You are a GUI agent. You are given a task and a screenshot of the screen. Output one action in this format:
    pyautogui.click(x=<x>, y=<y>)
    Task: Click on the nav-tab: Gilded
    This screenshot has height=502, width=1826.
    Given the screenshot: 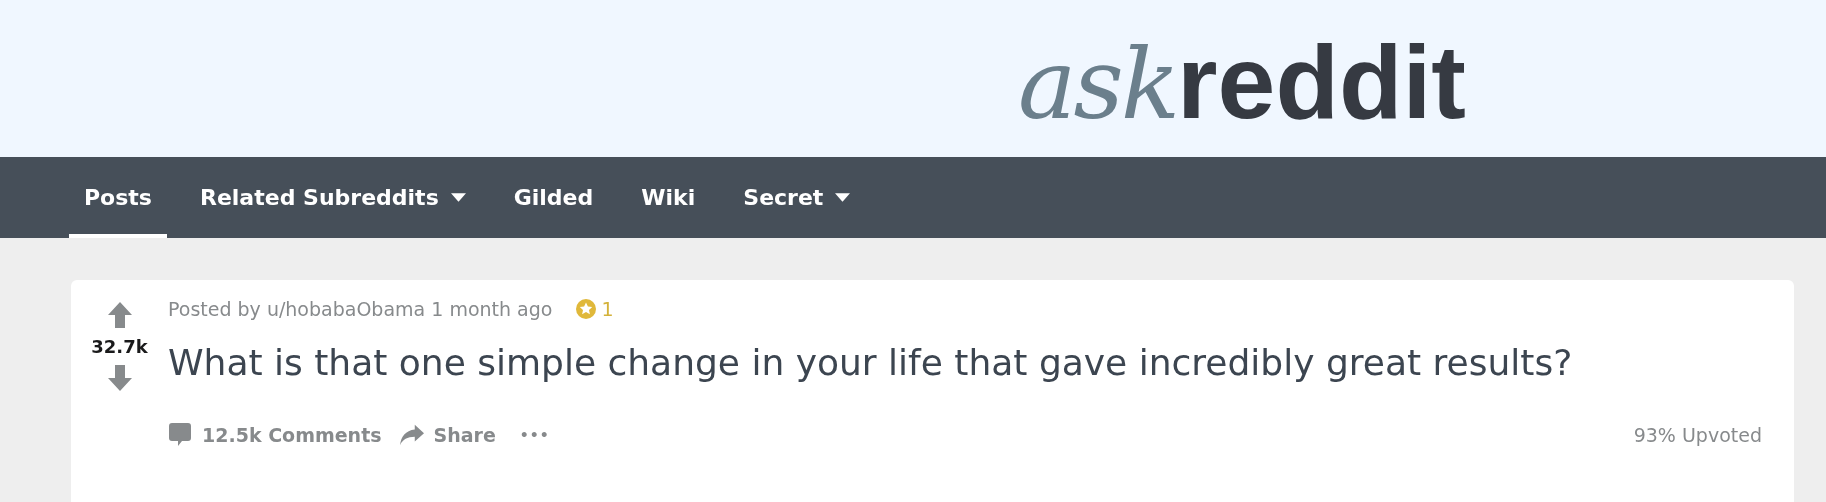 What is the action you would take?
    pyautogui.click(x=553, y=197)
    